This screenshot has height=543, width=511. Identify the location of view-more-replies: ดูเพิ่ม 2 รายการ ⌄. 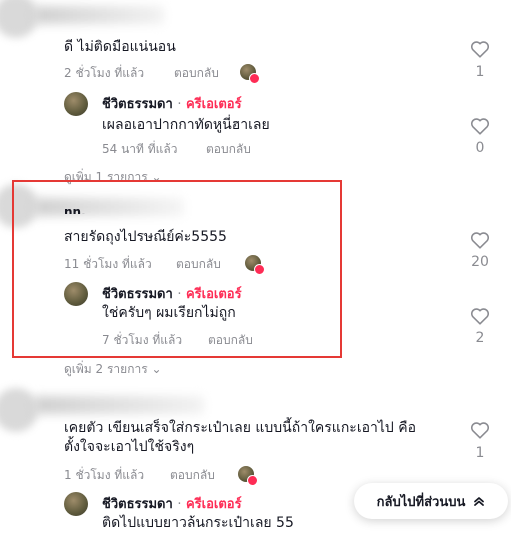
(113, 369).